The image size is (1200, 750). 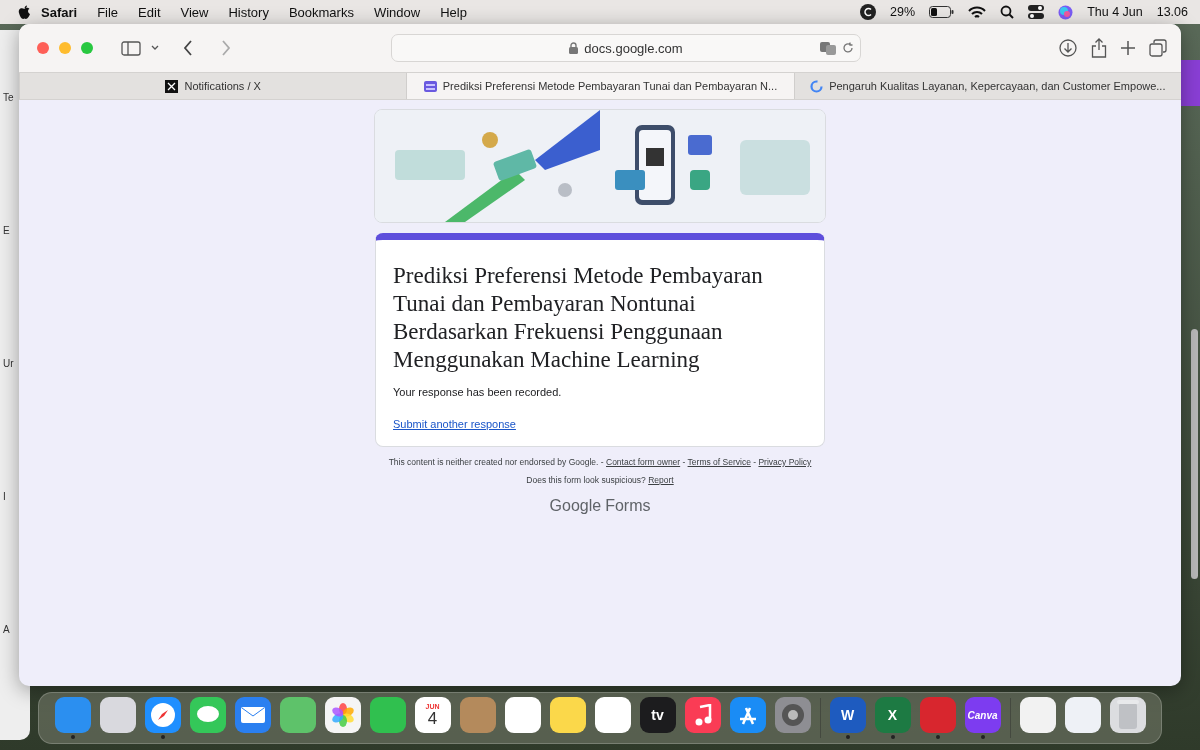 I want to click on c-circle-icon, so click(x=868, y=12).